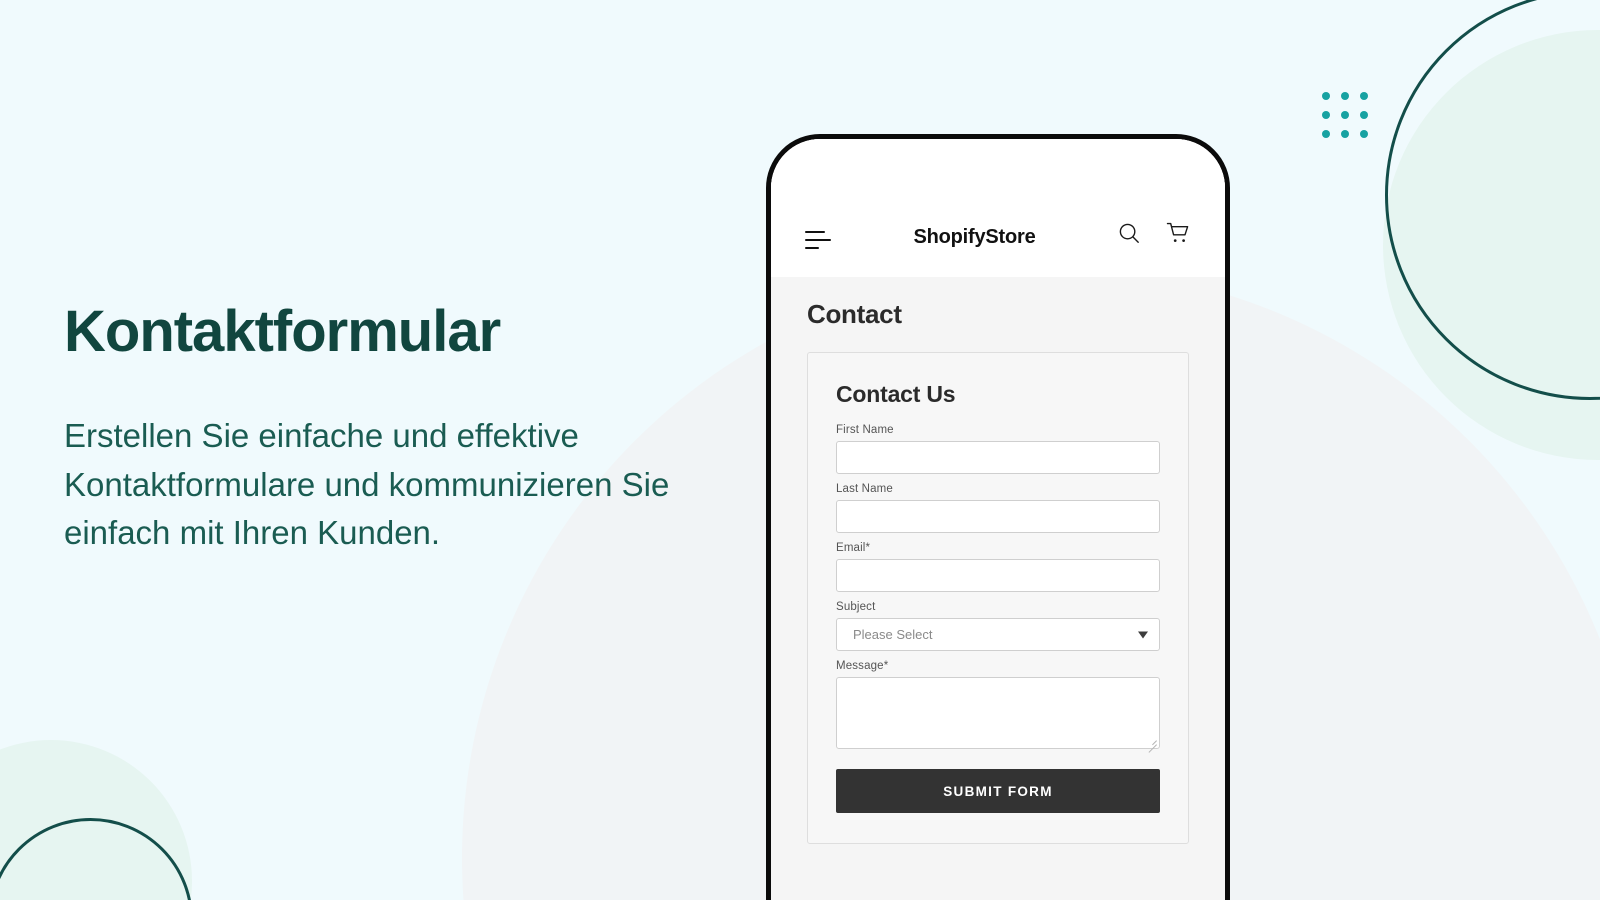 This screenshot has height=900, width=1600. I want to click on subject-select: Please Select, so click(998, 634).